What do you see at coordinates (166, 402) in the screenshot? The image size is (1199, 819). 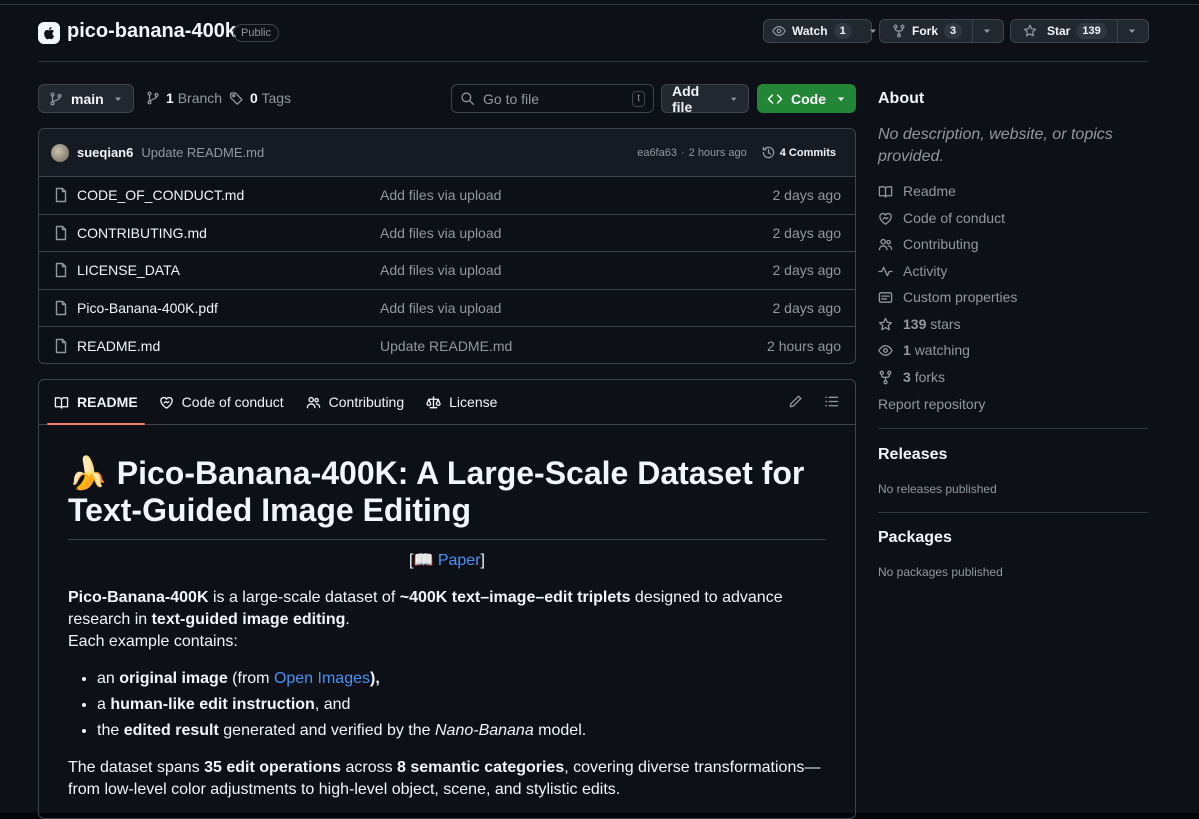 I see `code-of-conduct-icon` at bounding box center [166, 402].